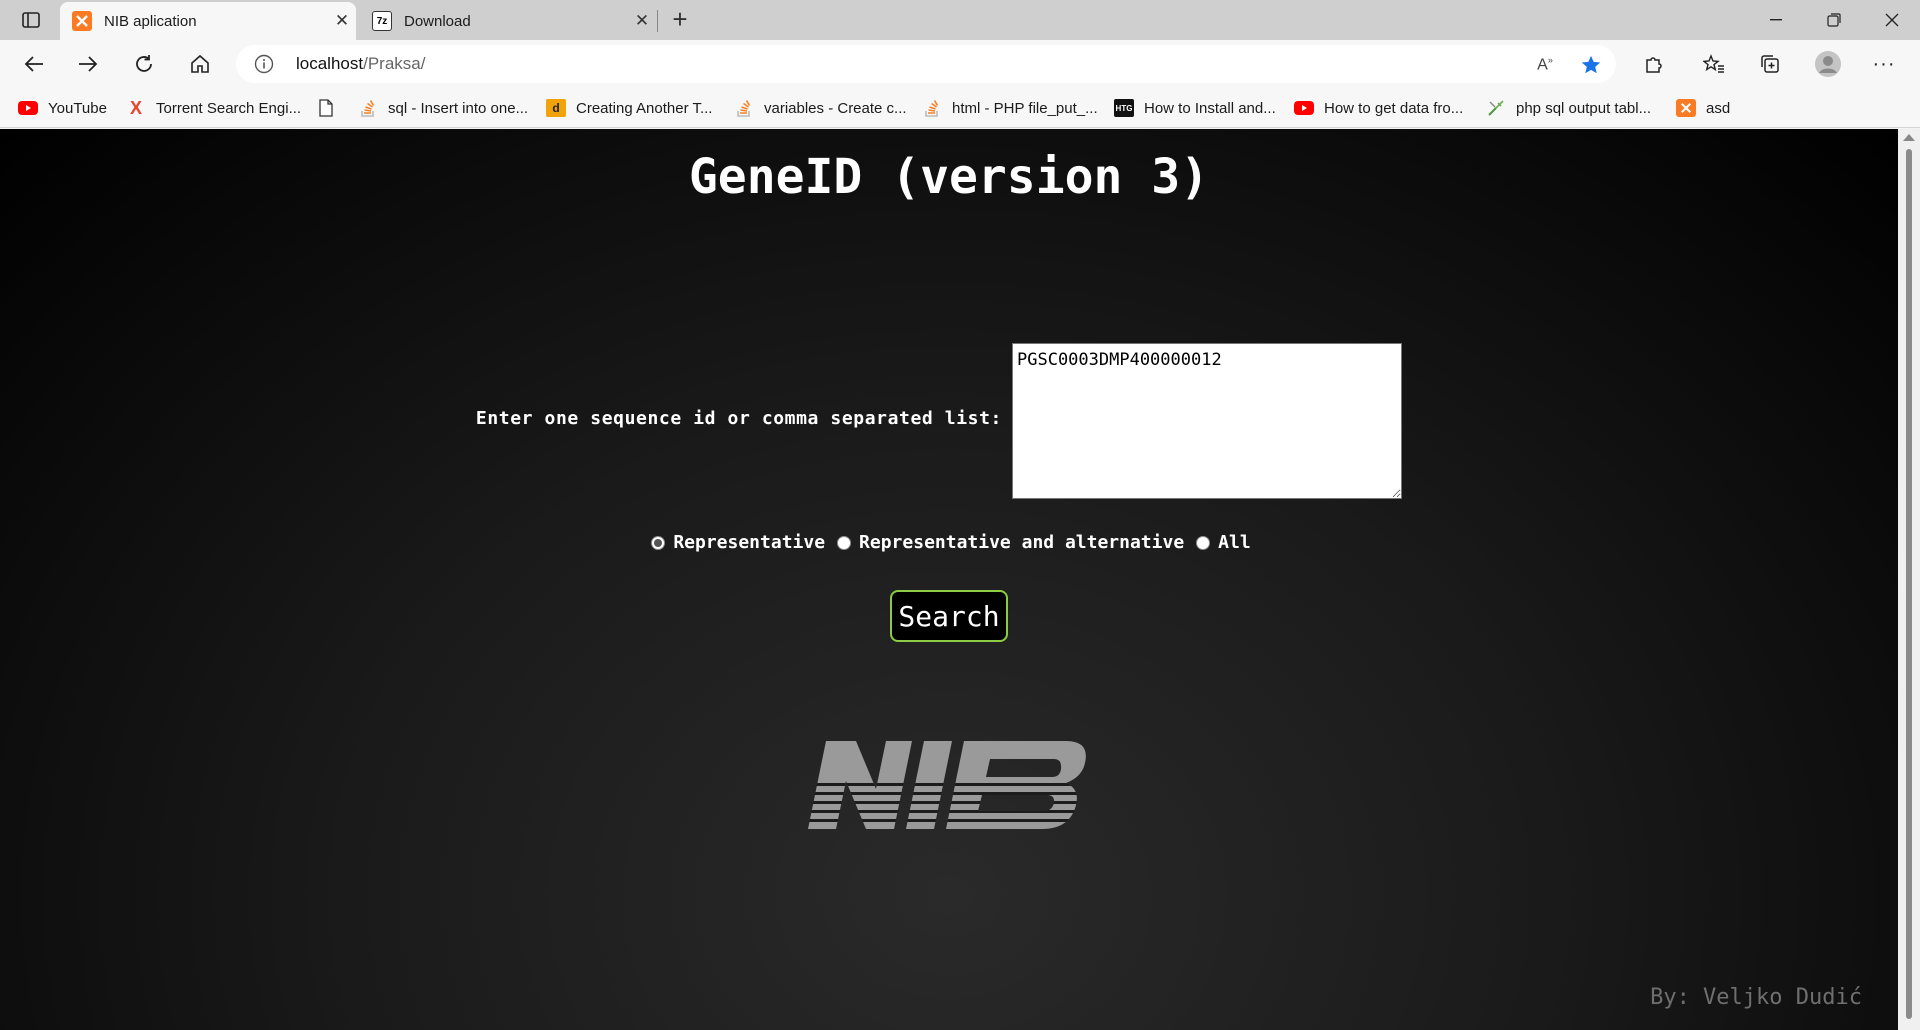 Image resolution: width=1920 pixels, height=1030 pixels. Describe the element at coordinates (1909, 584) in the screenshot. I see `scrollbar-thumb` at that location.